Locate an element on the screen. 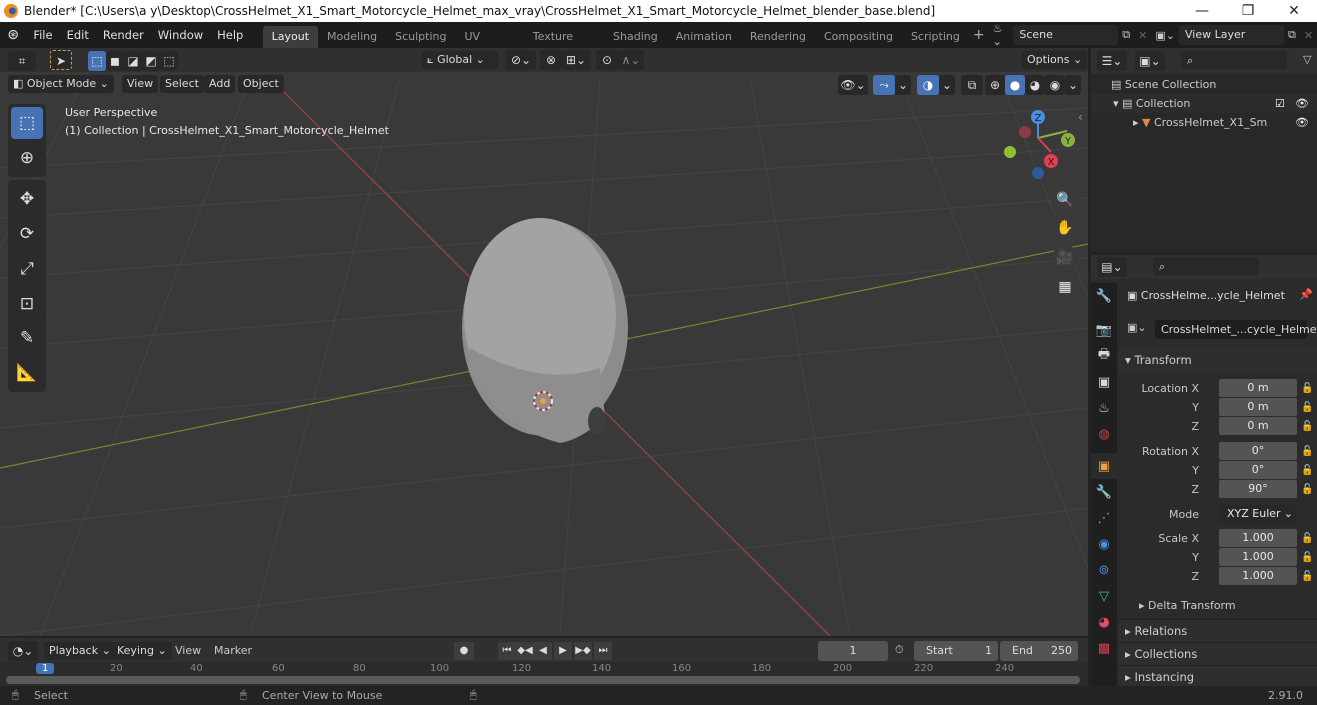 The image size is (1317, 705). object-data-icon: ▣⌄ is located at coordinates (1137, 327).